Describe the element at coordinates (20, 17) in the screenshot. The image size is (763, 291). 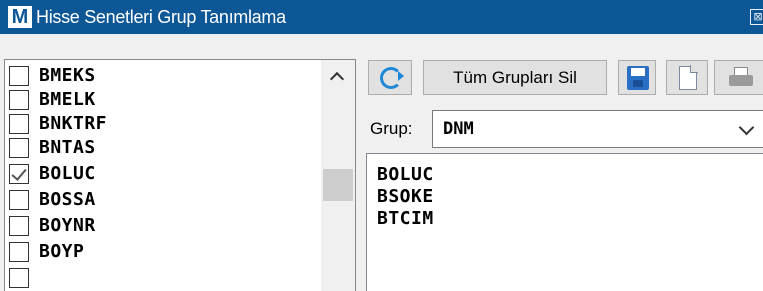
I see `app-logo: M` at that location.